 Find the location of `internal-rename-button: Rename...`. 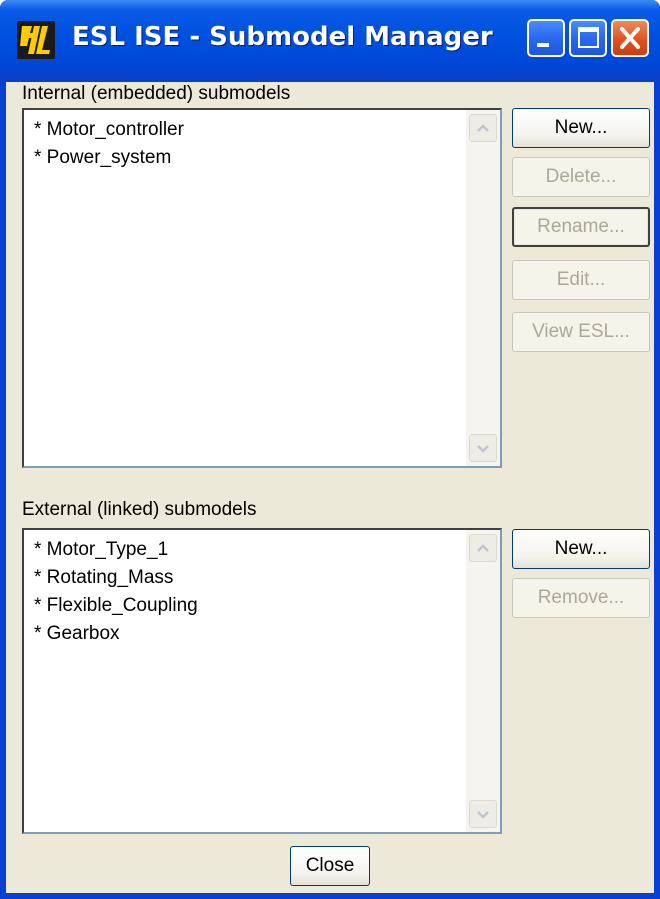

internal-rename-button: Rename... is located at coordinates (581, 227).